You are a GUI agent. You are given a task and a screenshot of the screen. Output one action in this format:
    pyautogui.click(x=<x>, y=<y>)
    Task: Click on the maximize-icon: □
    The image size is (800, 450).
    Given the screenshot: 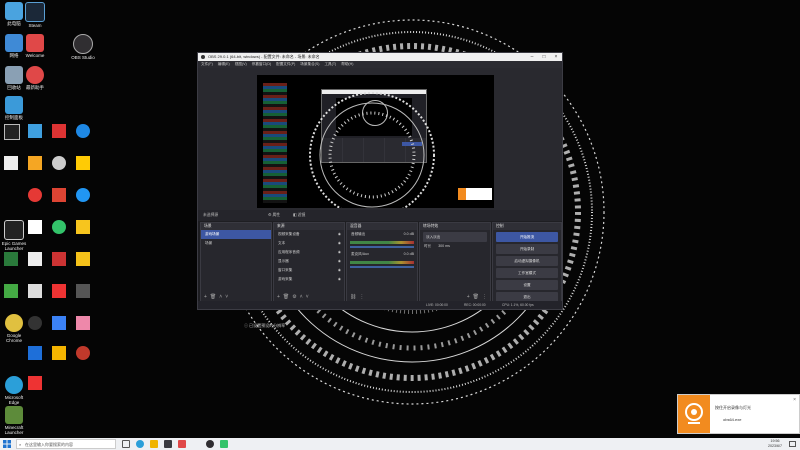 What is the action you would take?
    pyautogui.click(x=544, y=57)
    